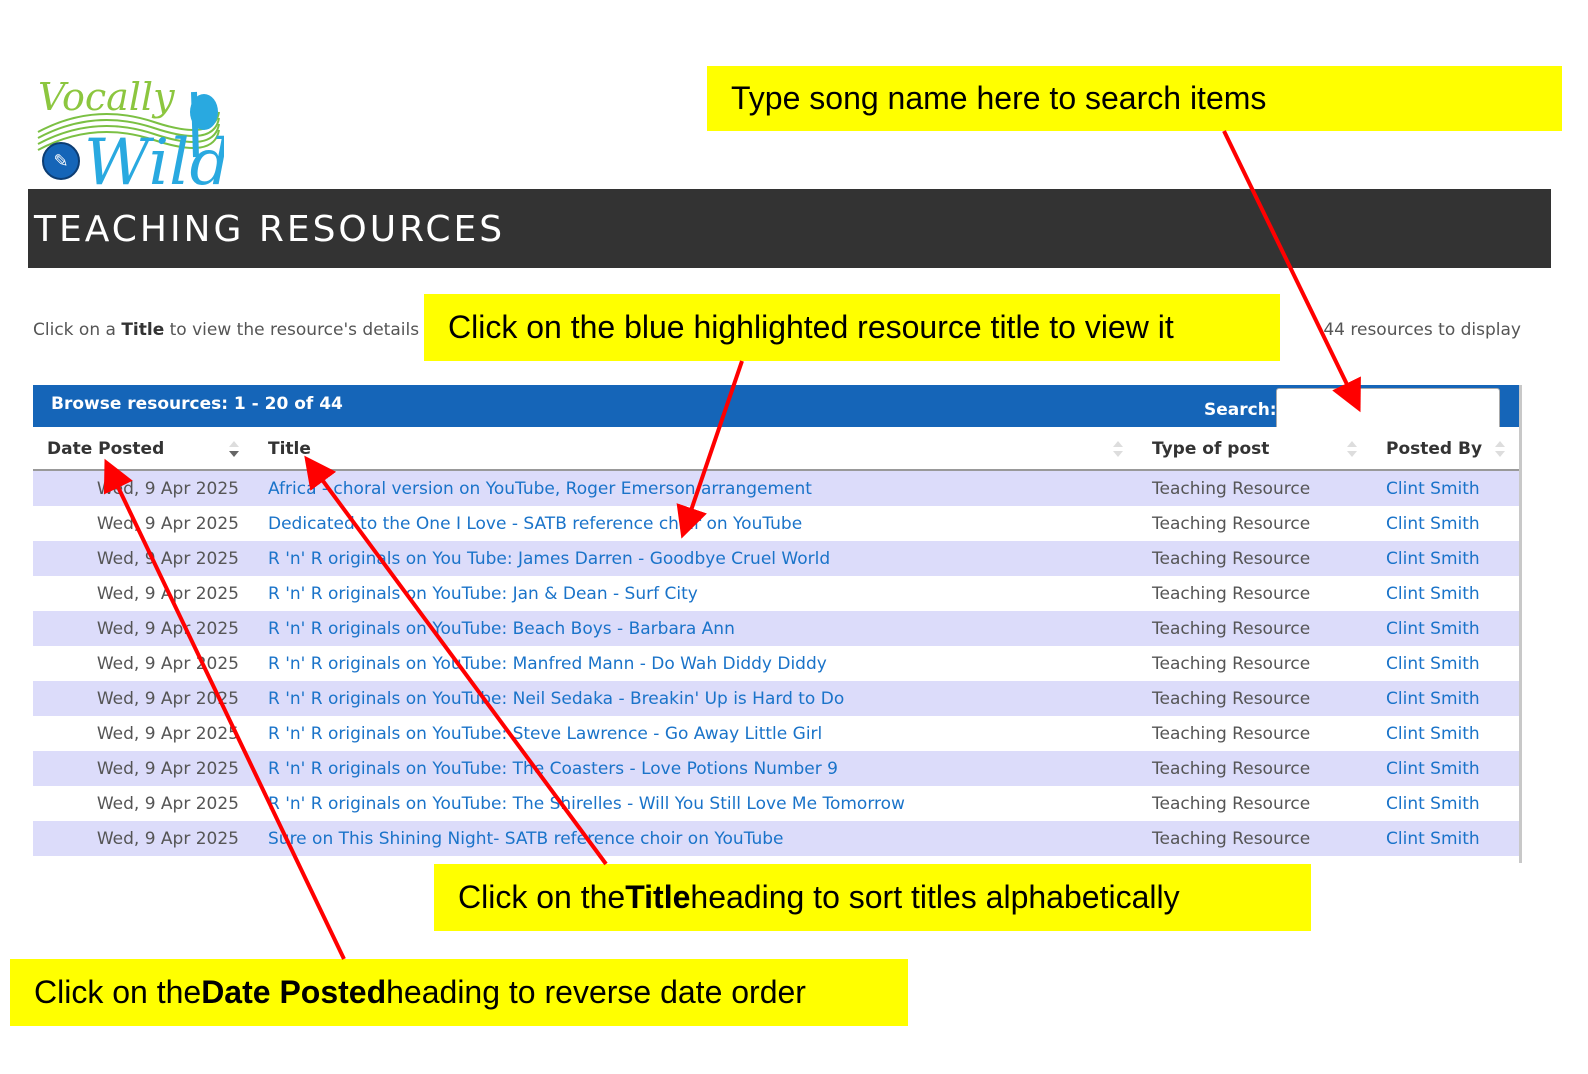  I want to click on column-header-posted-by: Posted By, so click(1434, 449).